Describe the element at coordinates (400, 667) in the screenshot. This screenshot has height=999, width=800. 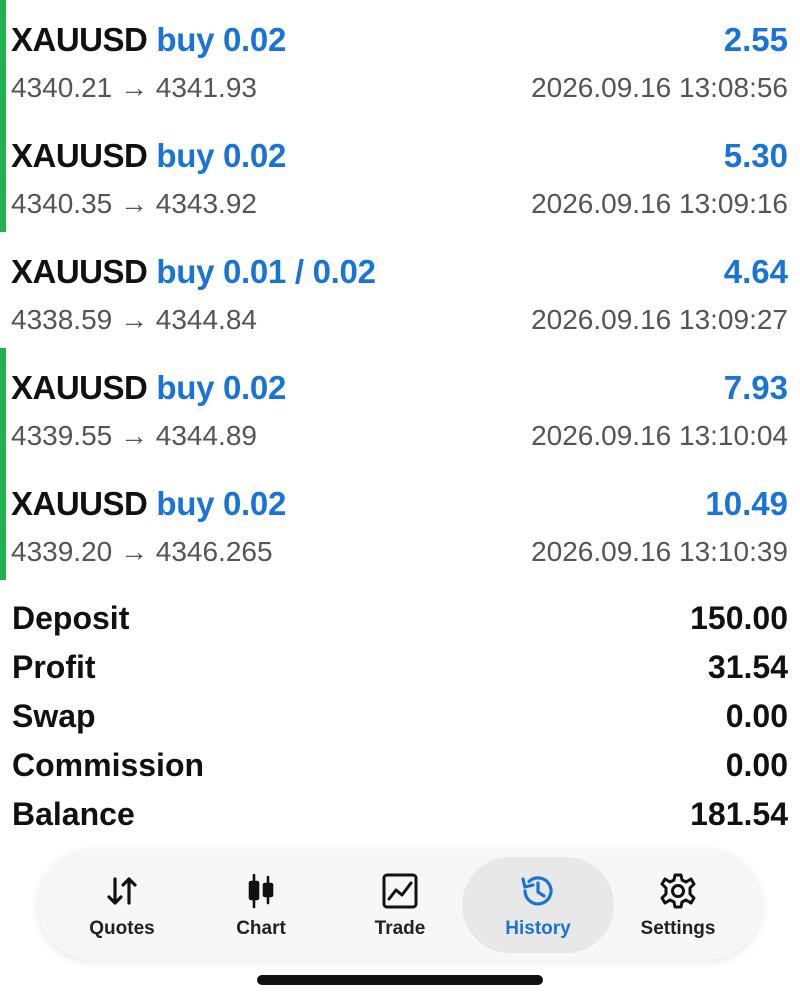
I see `summary-row-profit: Profit 31.54` at that location.